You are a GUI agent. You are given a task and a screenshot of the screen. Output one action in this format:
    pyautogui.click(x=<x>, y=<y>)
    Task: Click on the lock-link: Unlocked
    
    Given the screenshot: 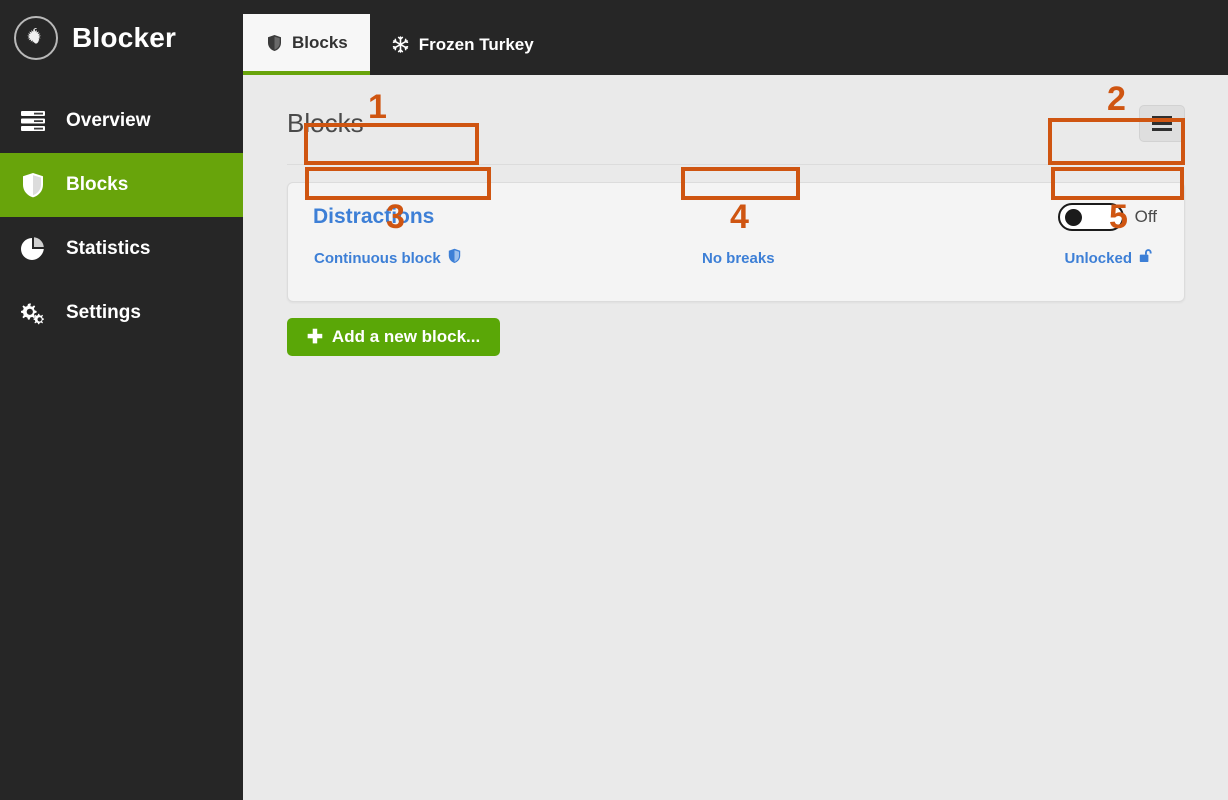 What is the action you would take?
    pyautogui.click(x=1110, y=258)
    